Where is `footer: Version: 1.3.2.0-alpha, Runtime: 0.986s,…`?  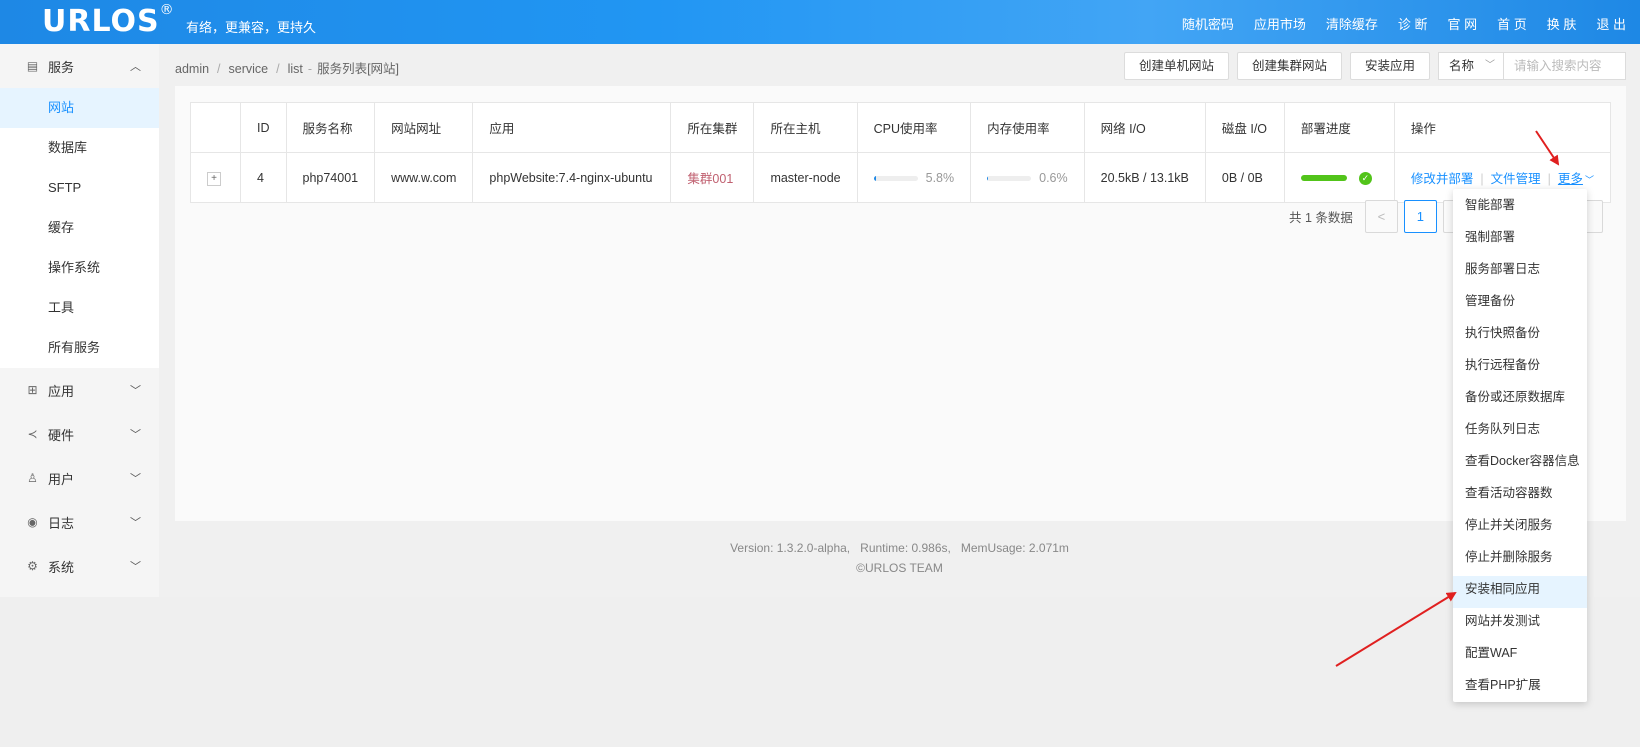
footer: Version: 1.3.2.0-alpha, Runtime: 0.986s,… is located at coordinates (899, 558).